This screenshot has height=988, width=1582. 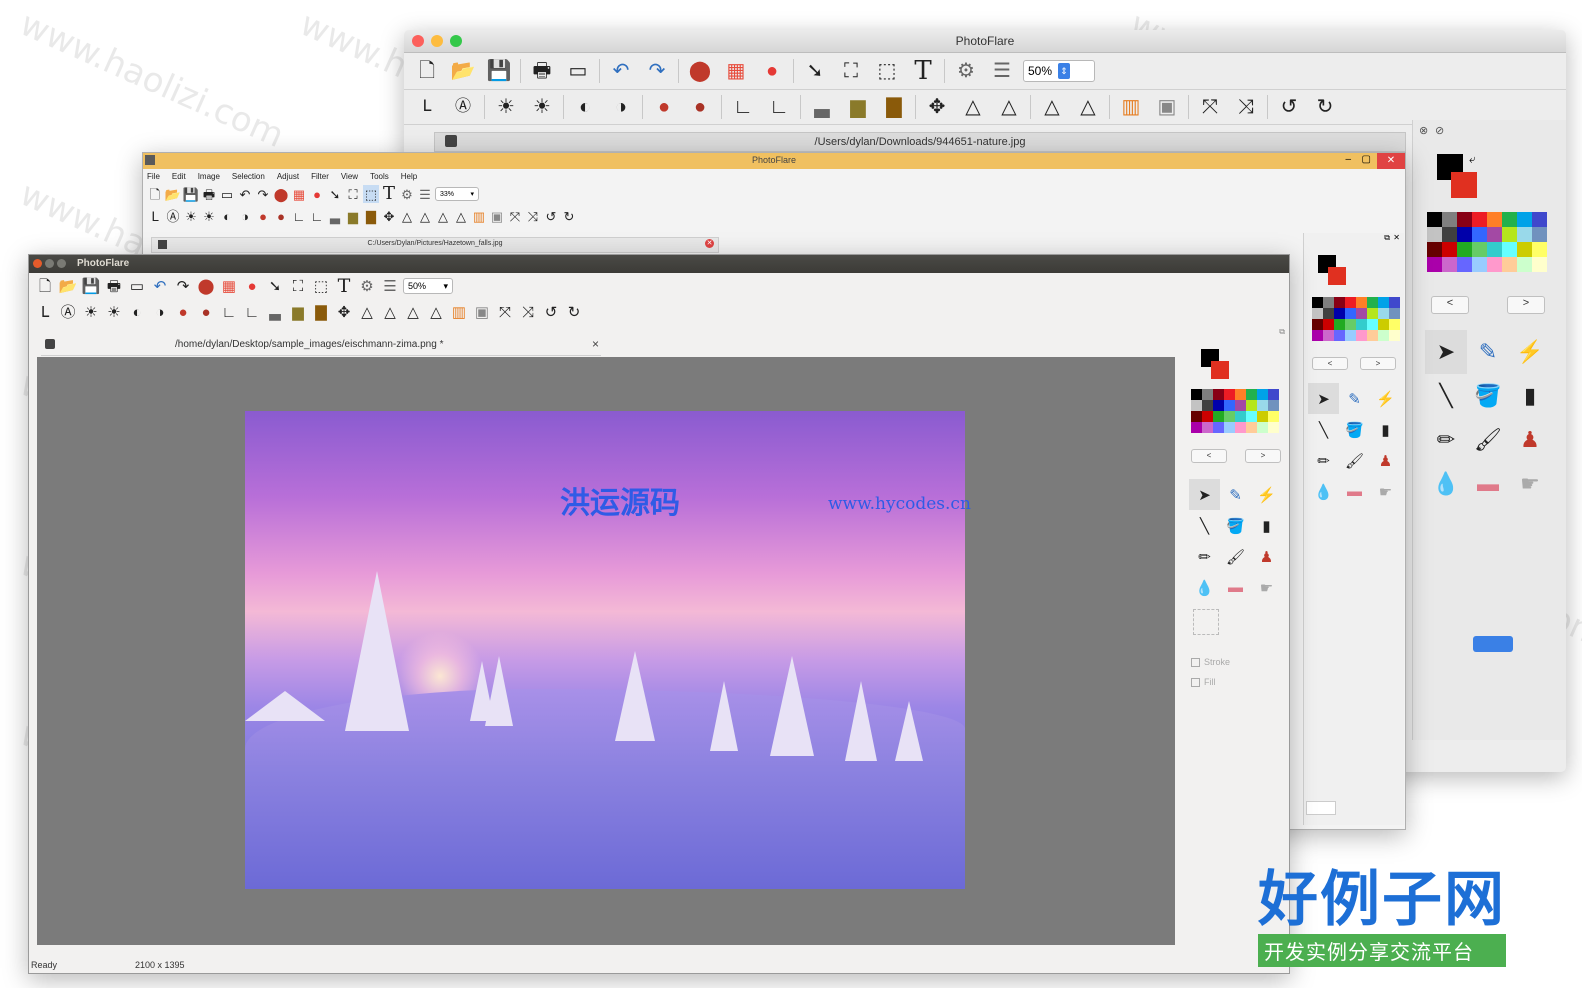 What do you see at coordinates (252, 286) in the screenshot?
I see `paint-bucket-icon: ●` at bounding box center [252, 286].